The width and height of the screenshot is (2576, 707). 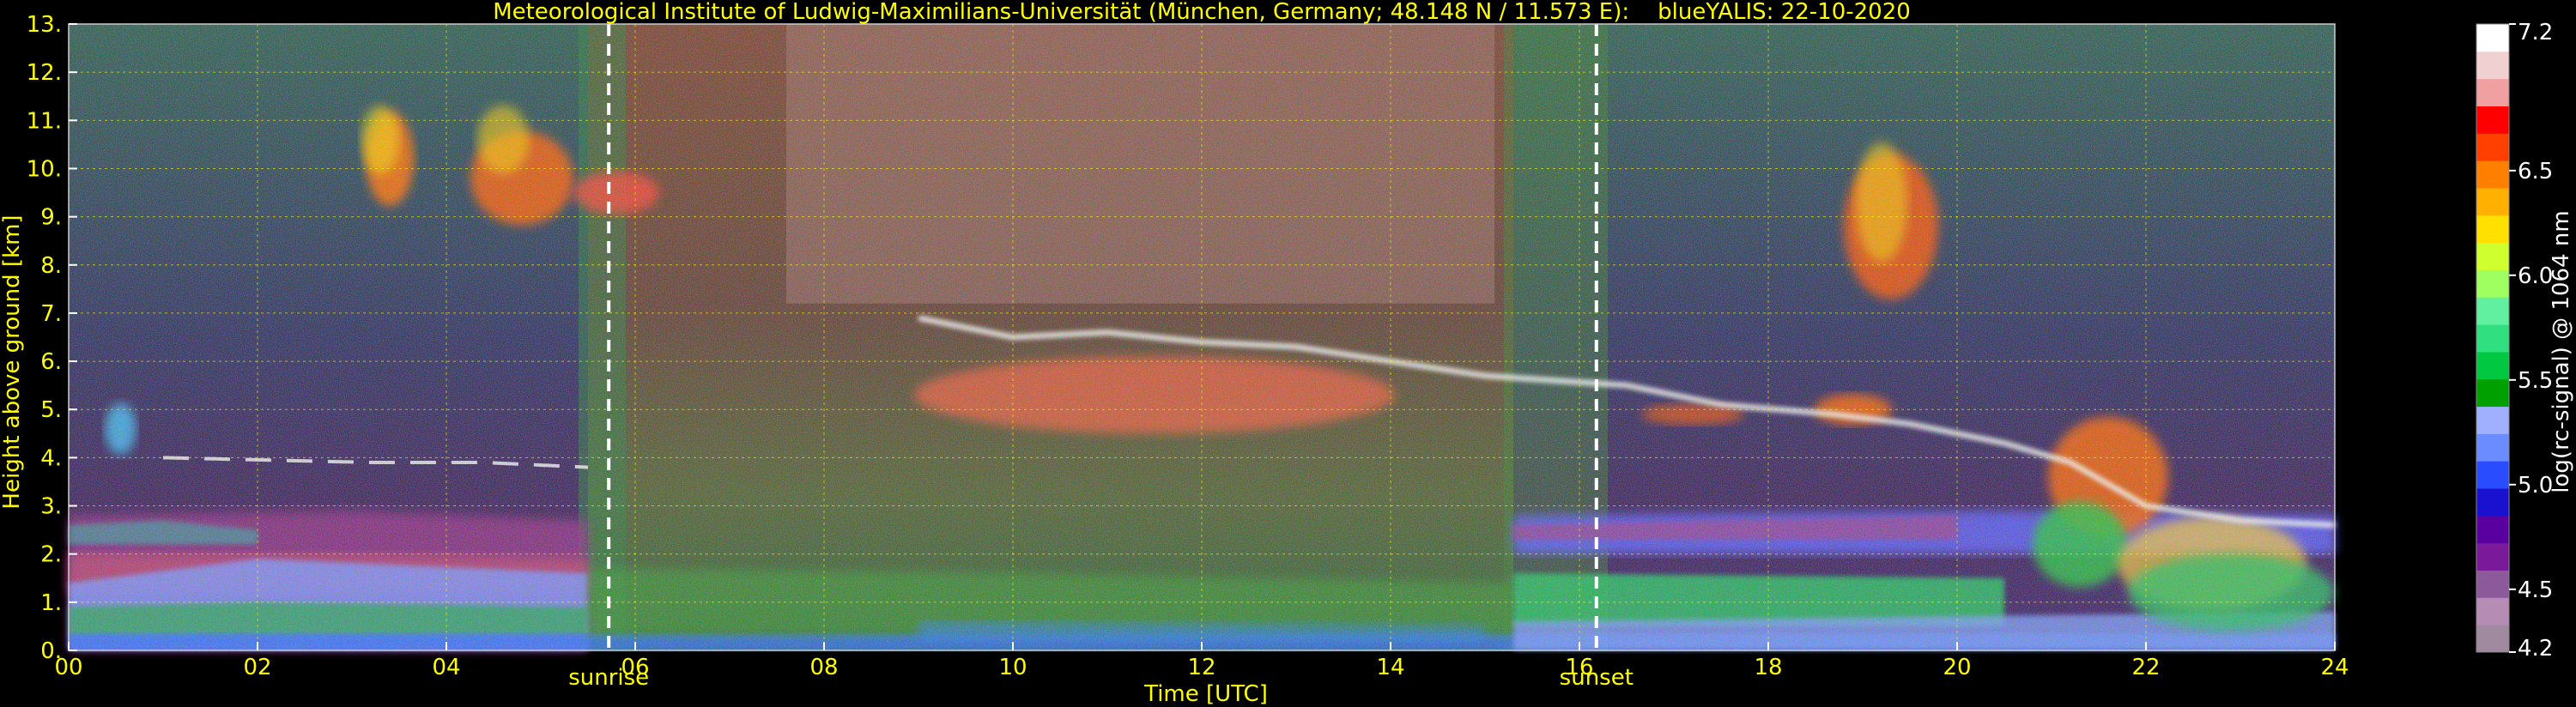 What do you see at coordinates (2561, 351) in the screenshot?
I see `colorbar-label: log(rc-signal) @ 1064 nm` at bounding box center [2561, 351].